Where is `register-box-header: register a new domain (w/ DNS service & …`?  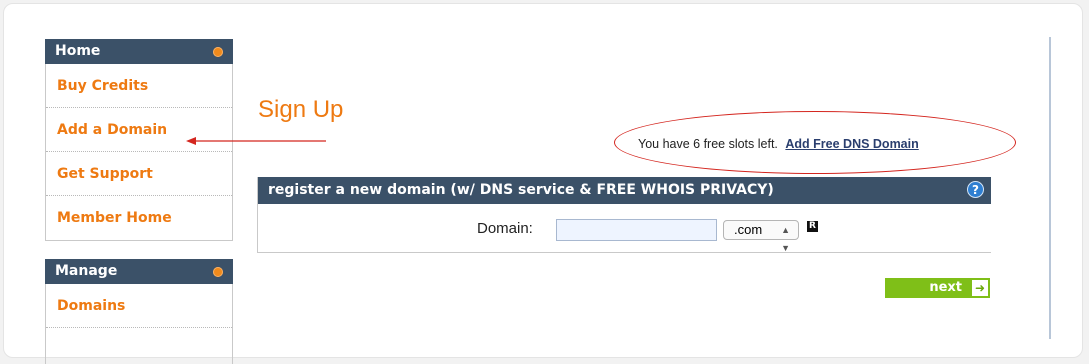 register-box-header: register a new domain (w/ DNS service & … is located at coordinates (624, 190).